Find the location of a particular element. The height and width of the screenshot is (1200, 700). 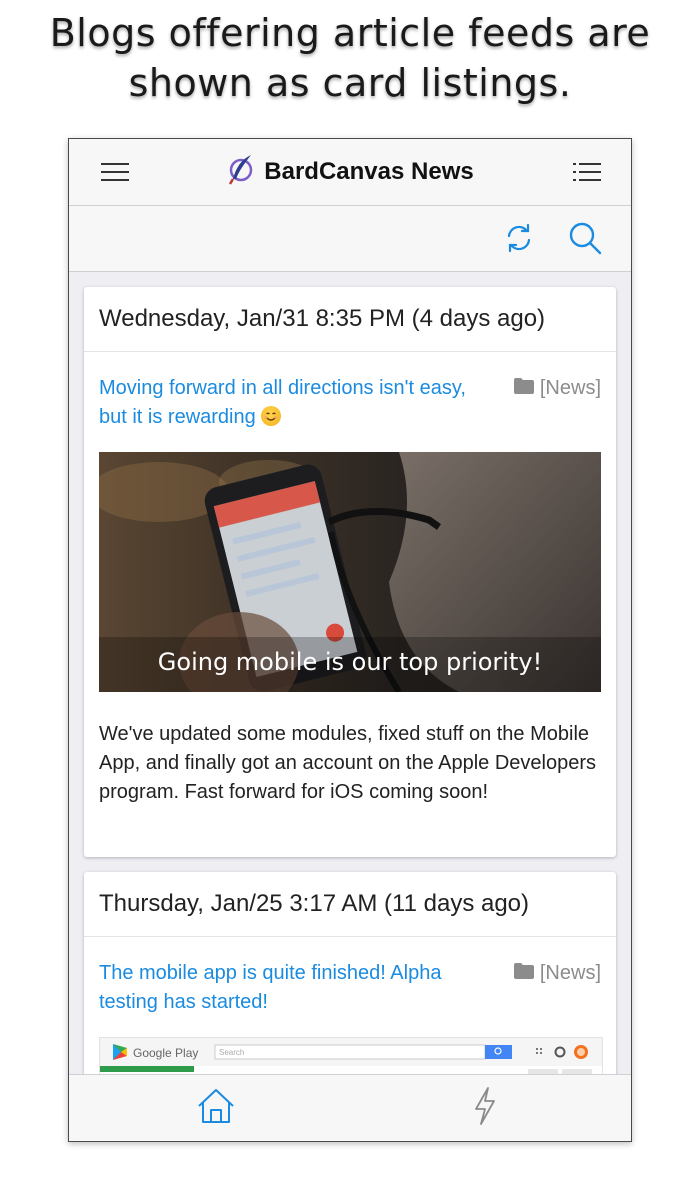

search-icon is located at coordinates (585, 238).